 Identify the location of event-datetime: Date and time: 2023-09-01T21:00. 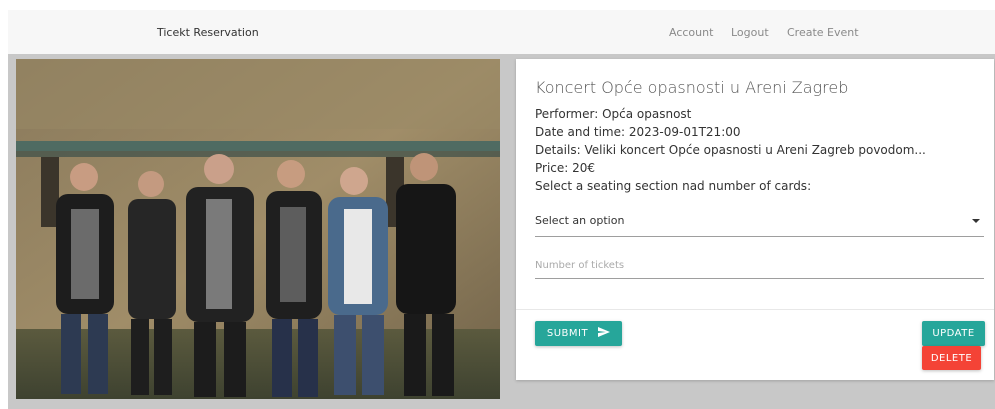
(638, 132).